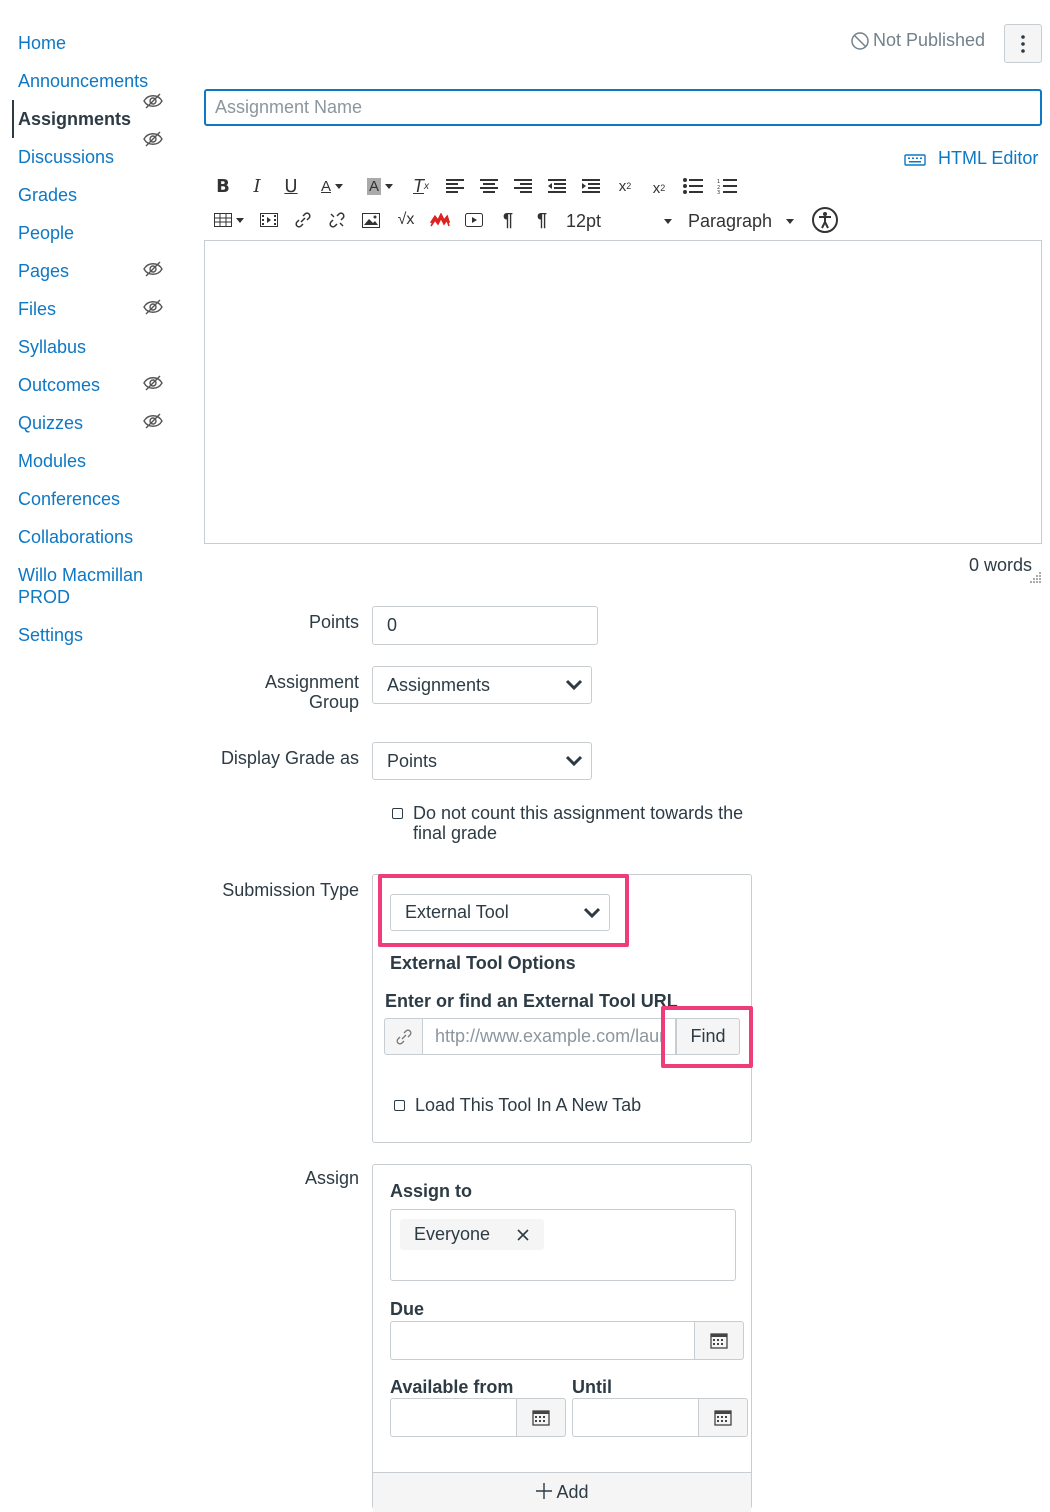  What do you see at coordinates (83, 81) in the screenshot?
I see `nav-item-announcements: Announcements` at bounding box center [83, 81].